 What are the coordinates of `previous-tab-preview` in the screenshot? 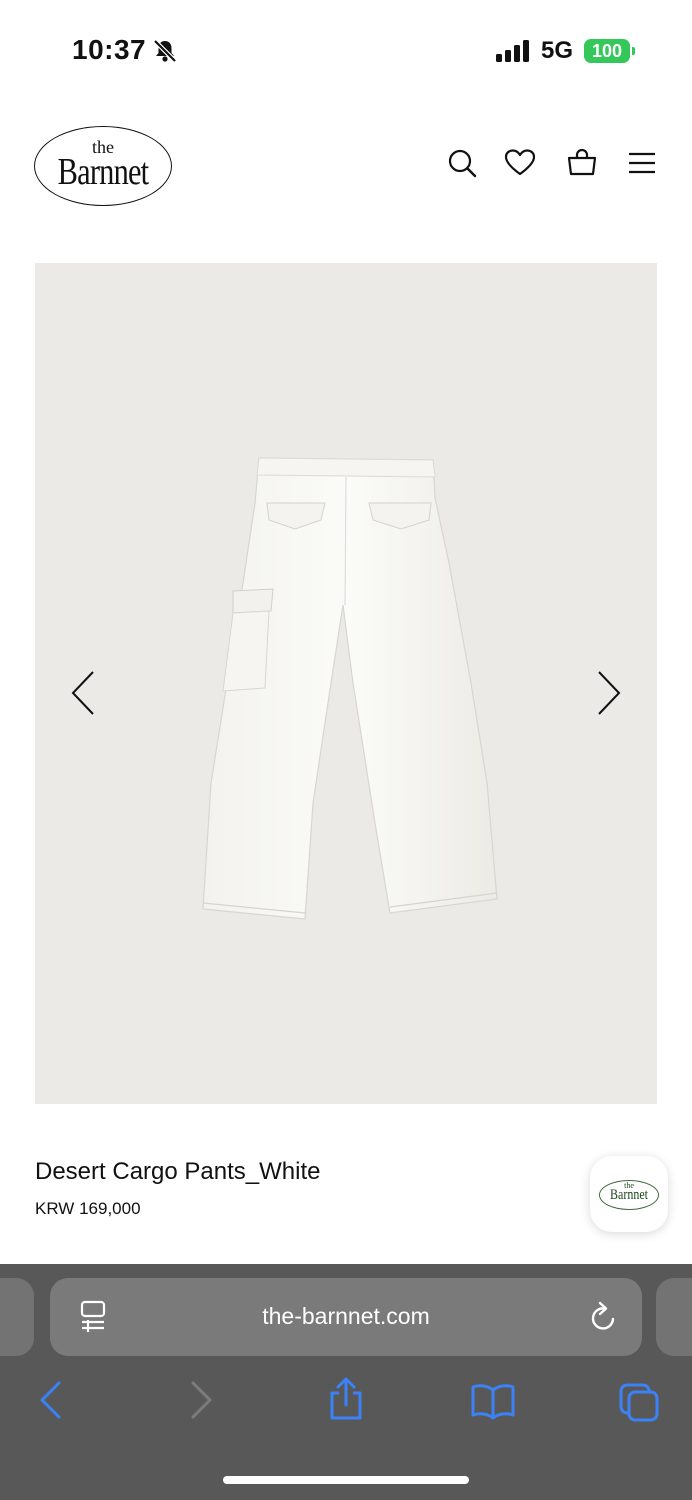 It's located at (17, 1317).